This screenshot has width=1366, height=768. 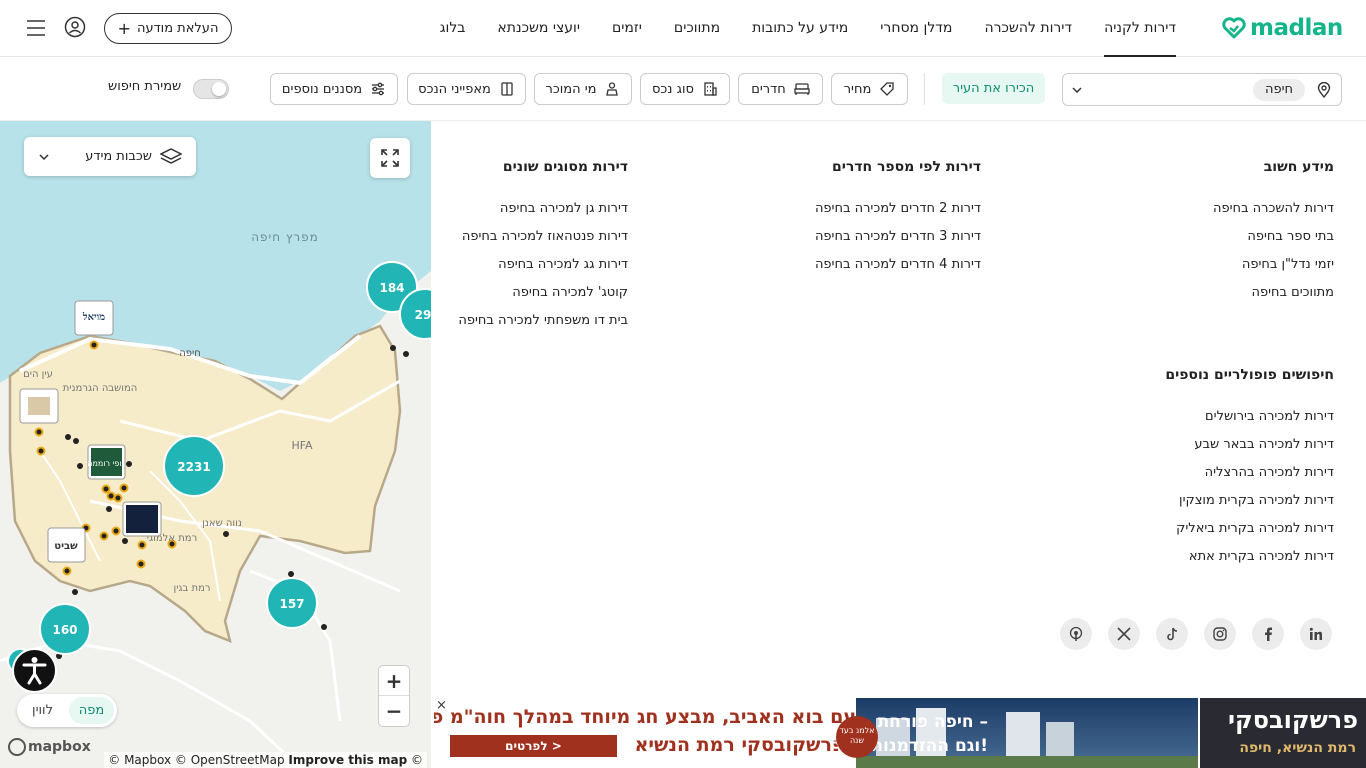 I want to click on project-marker-generic, so click(x=39, y=406).